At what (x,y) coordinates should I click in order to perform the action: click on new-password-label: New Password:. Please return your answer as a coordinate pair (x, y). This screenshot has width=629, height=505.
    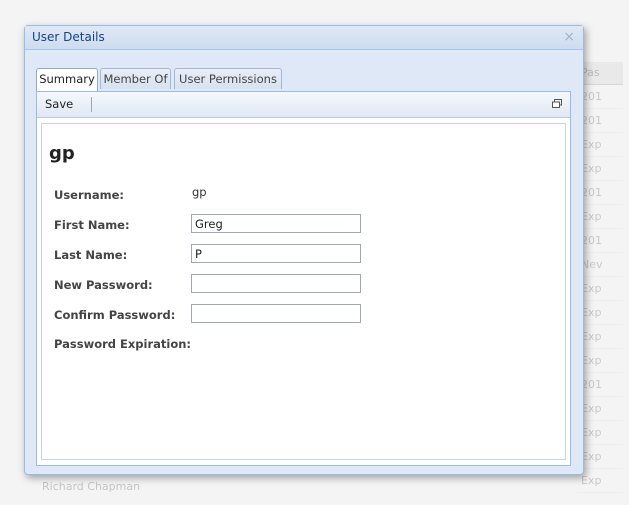
    Looking at the image, I should click on (103, 285).